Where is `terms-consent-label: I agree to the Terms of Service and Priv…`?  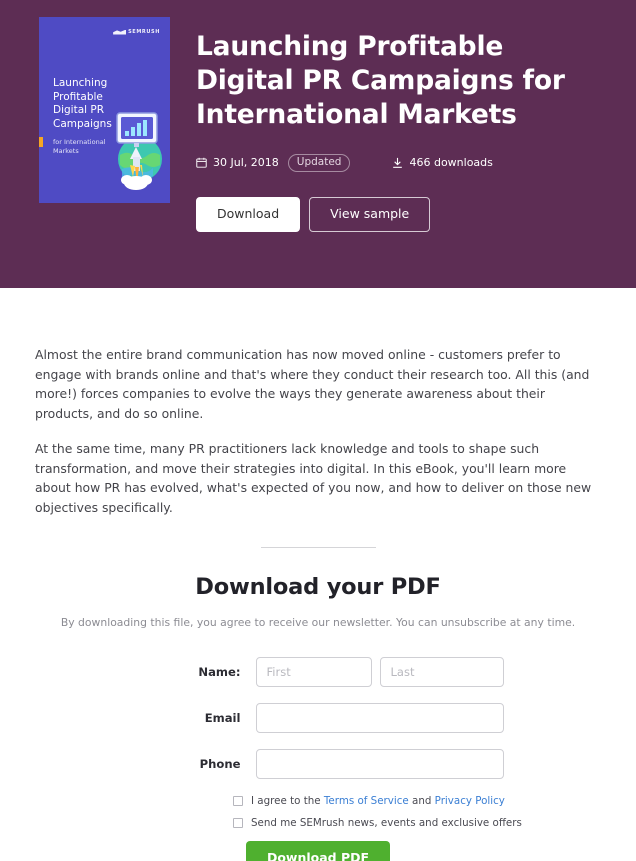
terms-consent-label: I agree to the Terms of Service and Priv… is located at coordinates (378, 801).